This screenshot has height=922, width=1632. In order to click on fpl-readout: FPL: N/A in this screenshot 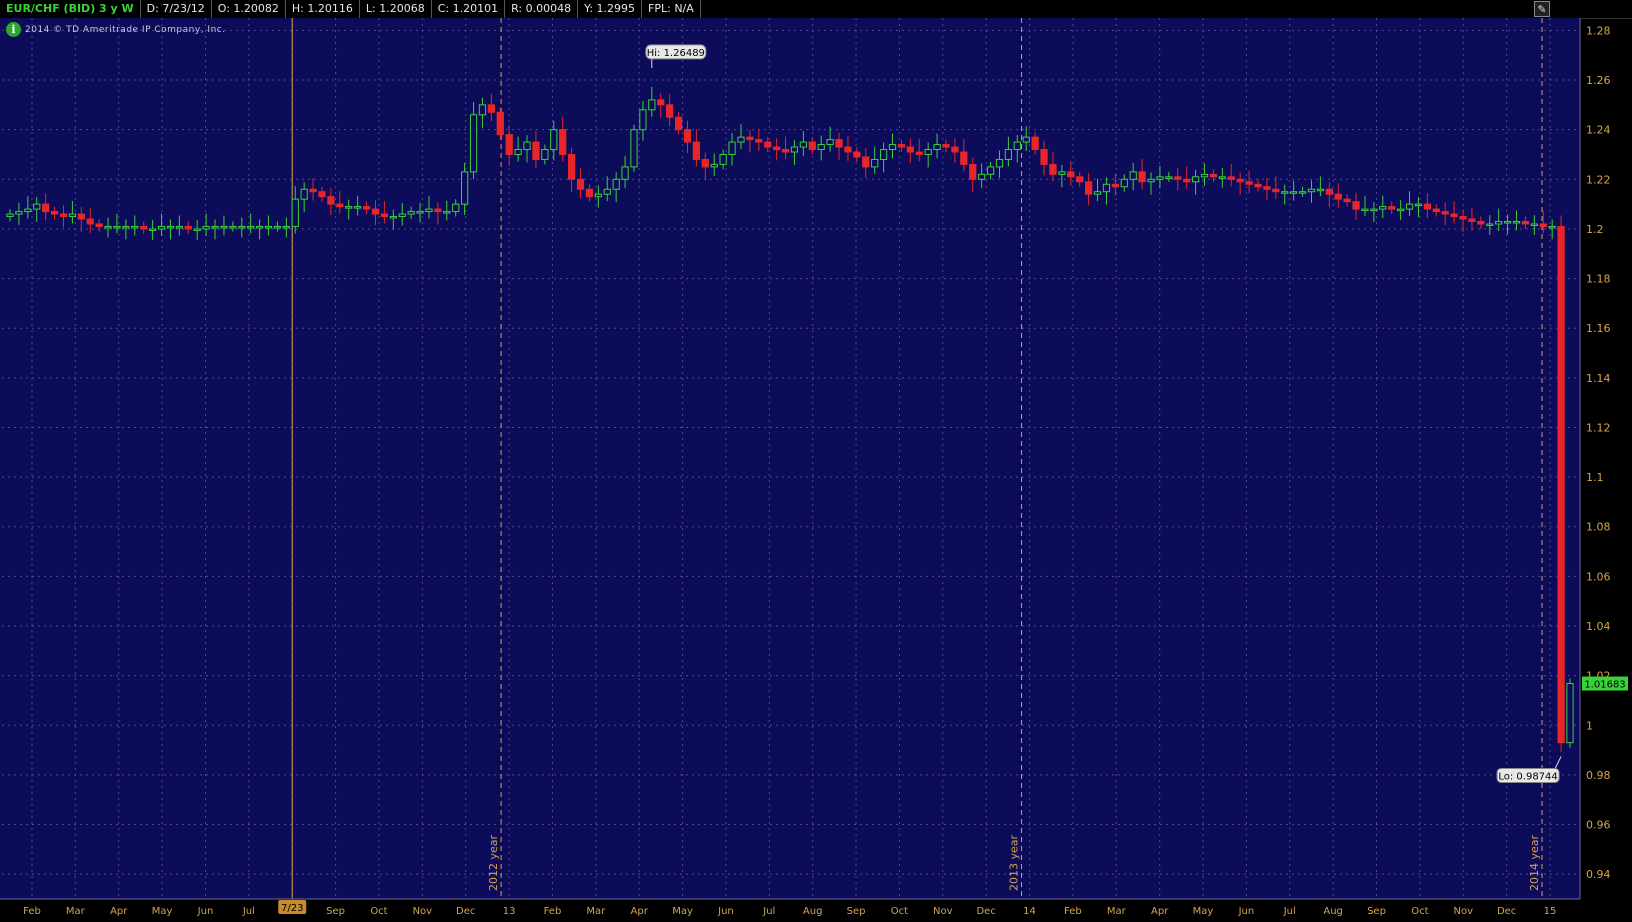, I will do `click(671, 9)`.